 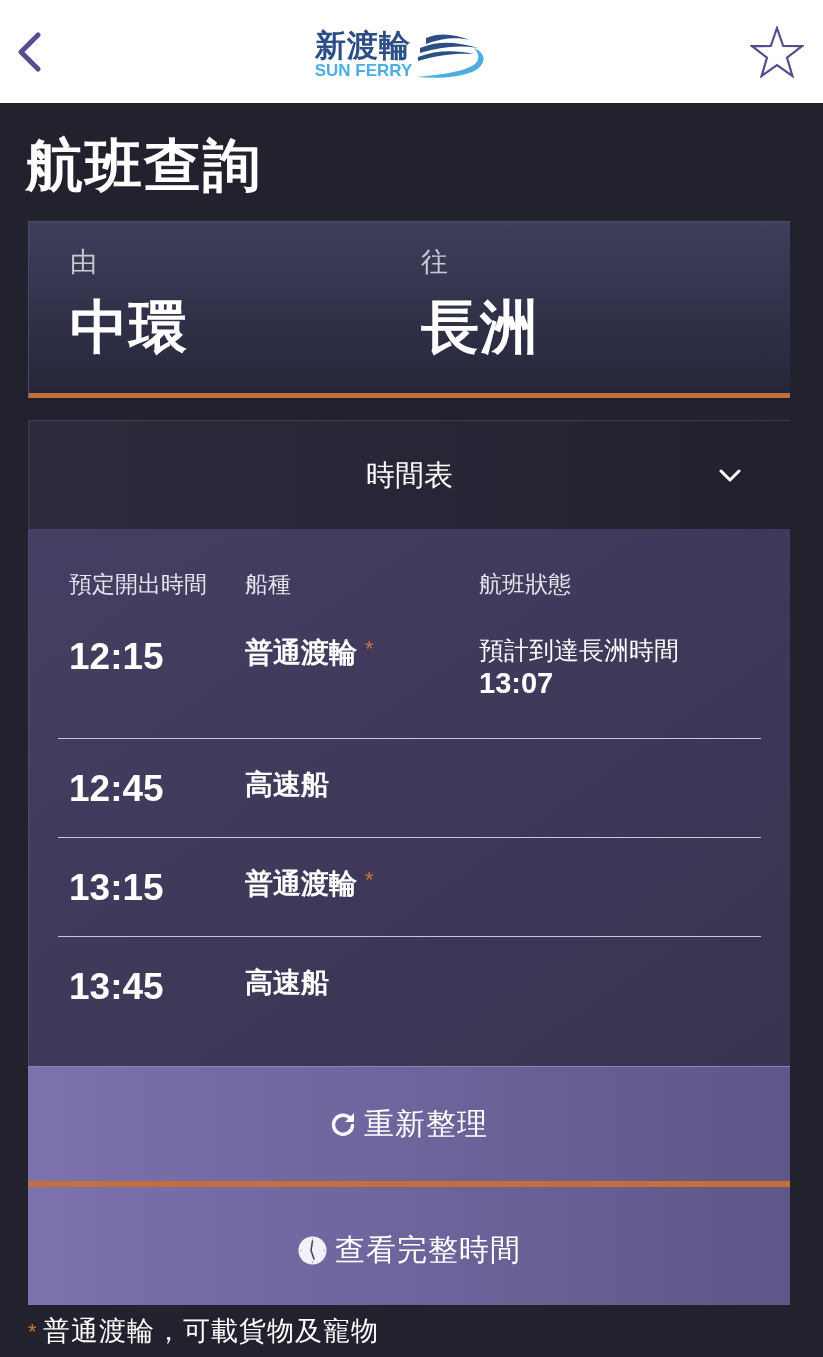 I want to click on departure-time: 12:45, so click(x=116, y=788).